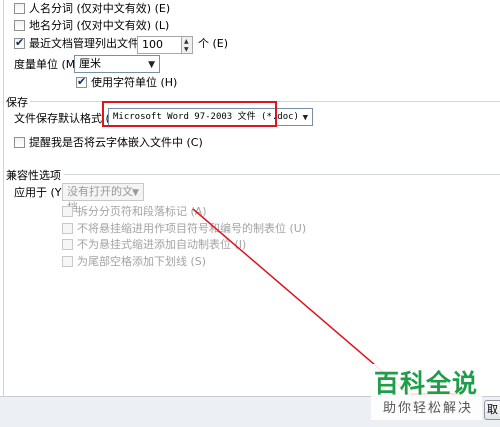  I want to click on watermark-title: 百科全说, so click(426, 383).